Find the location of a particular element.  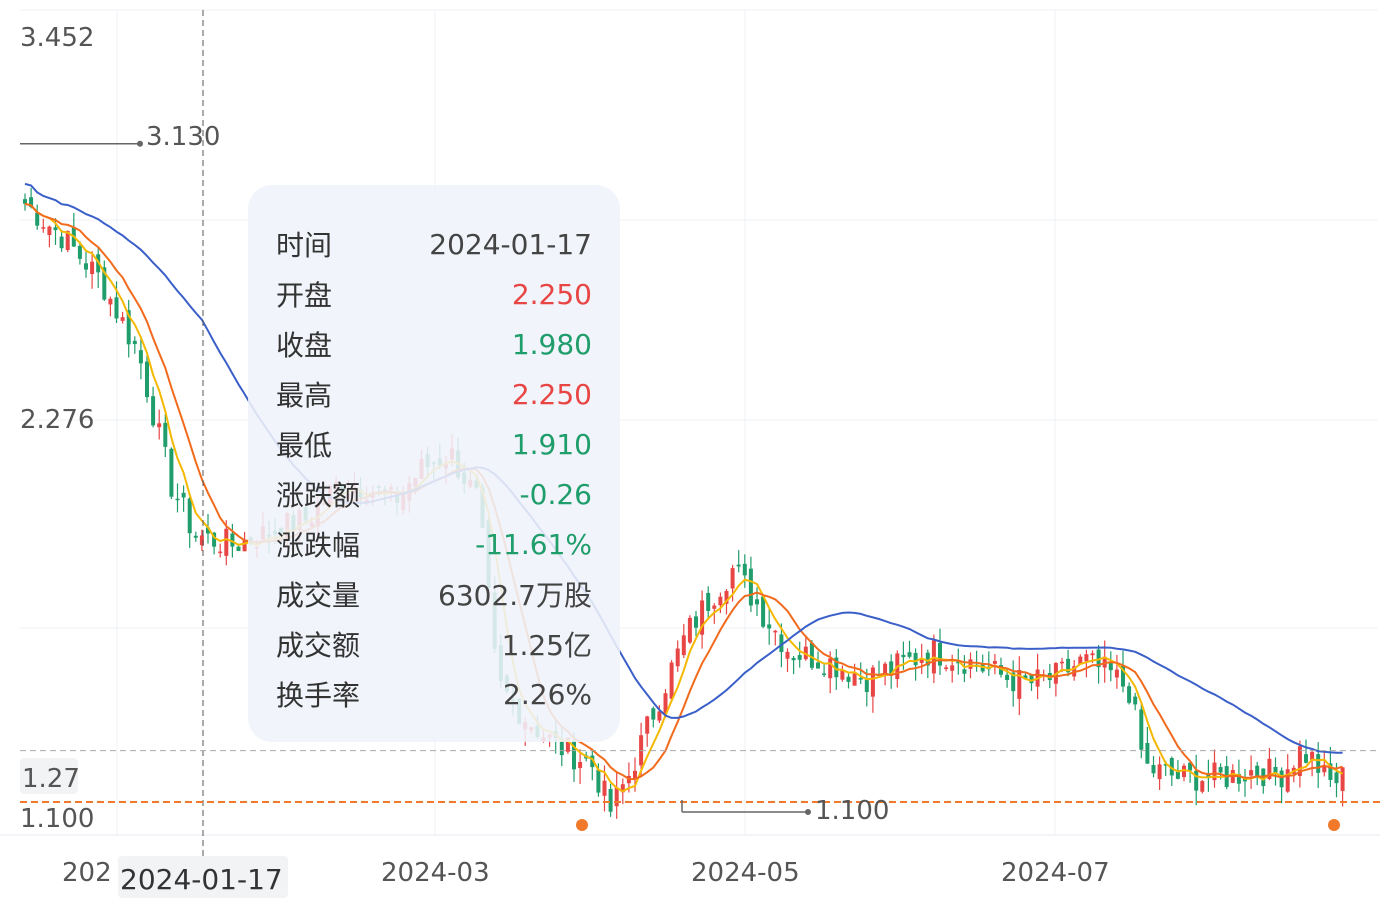

tooltip-row-4: 最低 1.910 is located at coordinates (434, 444).